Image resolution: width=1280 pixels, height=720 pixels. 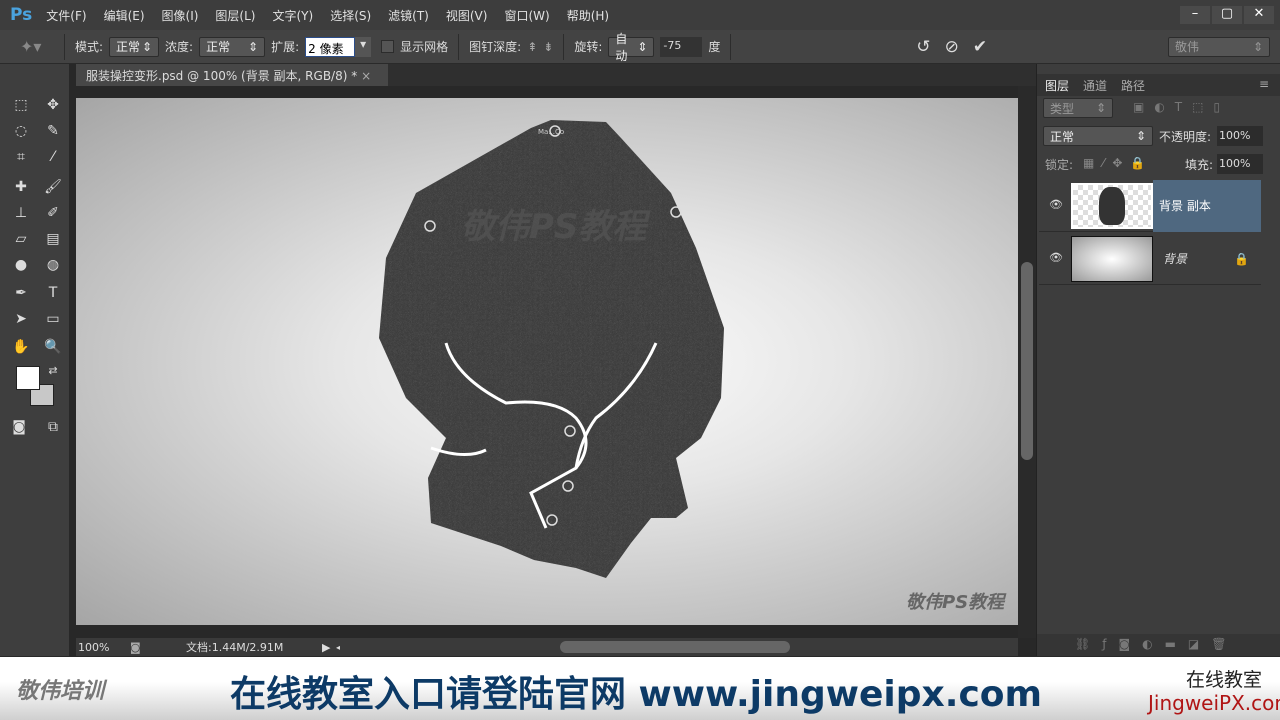 I want to click on vertical-scroll-thumb, so click(x=1027, y=361).